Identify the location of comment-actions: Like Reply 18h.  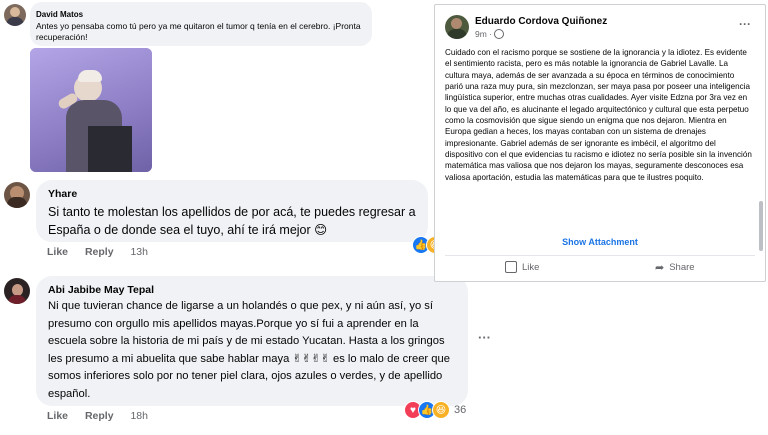
(104, 416).